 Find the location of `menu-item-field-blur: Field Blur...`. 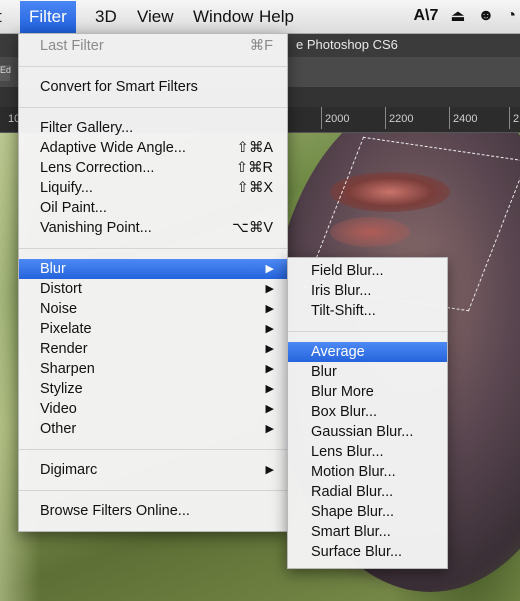

menu-item-field-blur: Field Blur... is located at coordinates (367, 271).